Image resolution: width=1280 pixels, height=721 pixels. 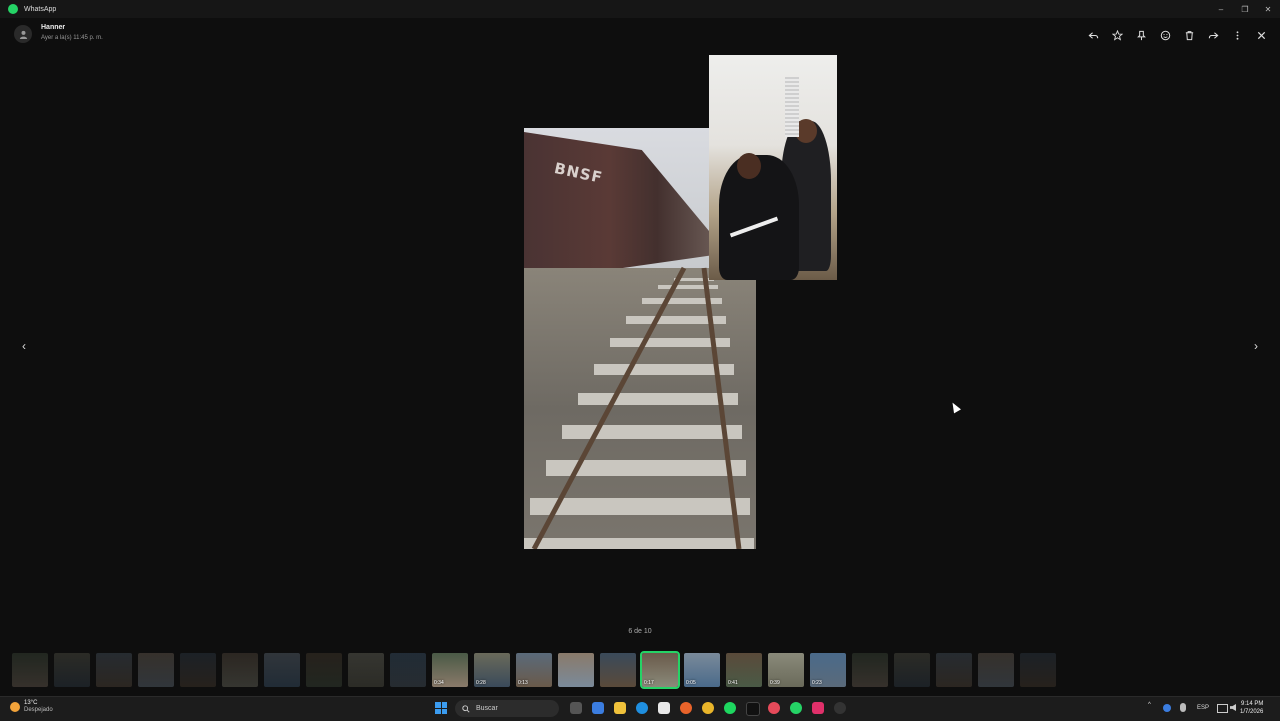 I want to click on weather-desc: Despejado, so click(x=38, y=710).